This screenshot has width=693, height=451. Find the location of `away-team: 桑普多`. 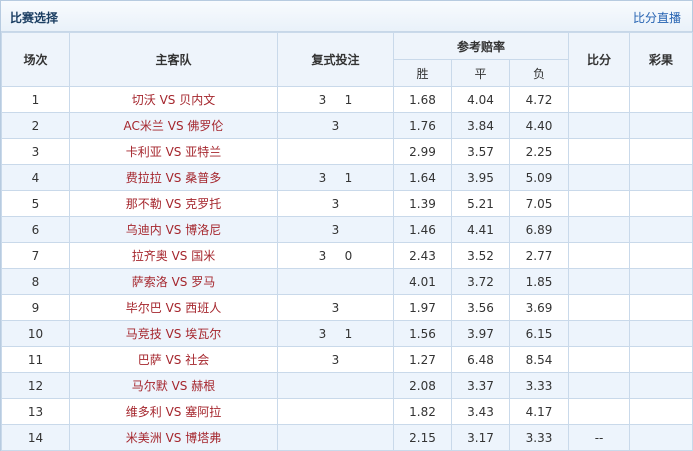

away-team: 桑普多 is located at coordinates (203, 178).